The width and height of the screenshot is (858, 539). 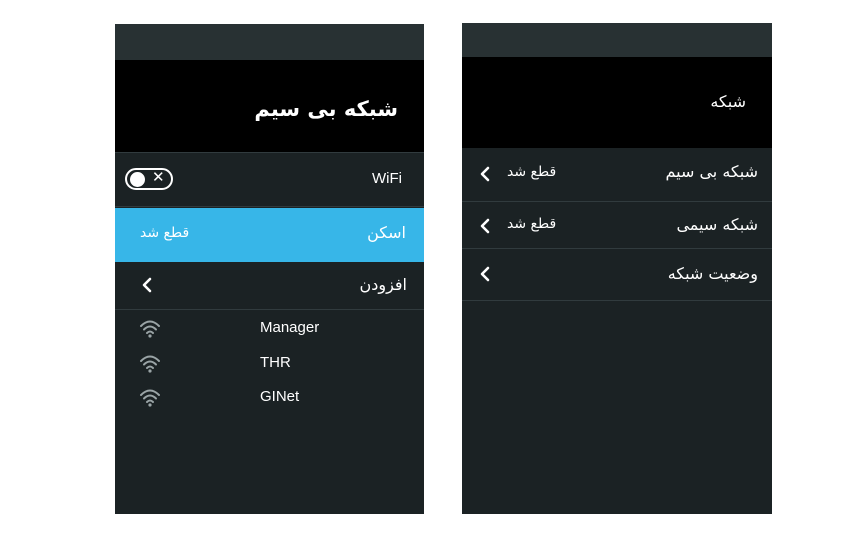 I want to click on wifi-label: WiFi, so click(x=387, y=178).